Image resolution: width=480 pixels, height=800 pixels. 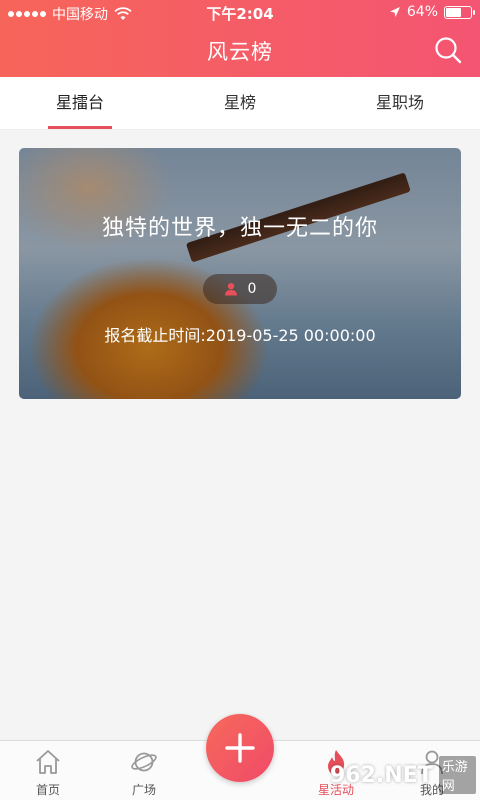 What do you see at coordinates (144, 762) in the screenshot?
I see `planet-icon` at bounding box center [144, 762].